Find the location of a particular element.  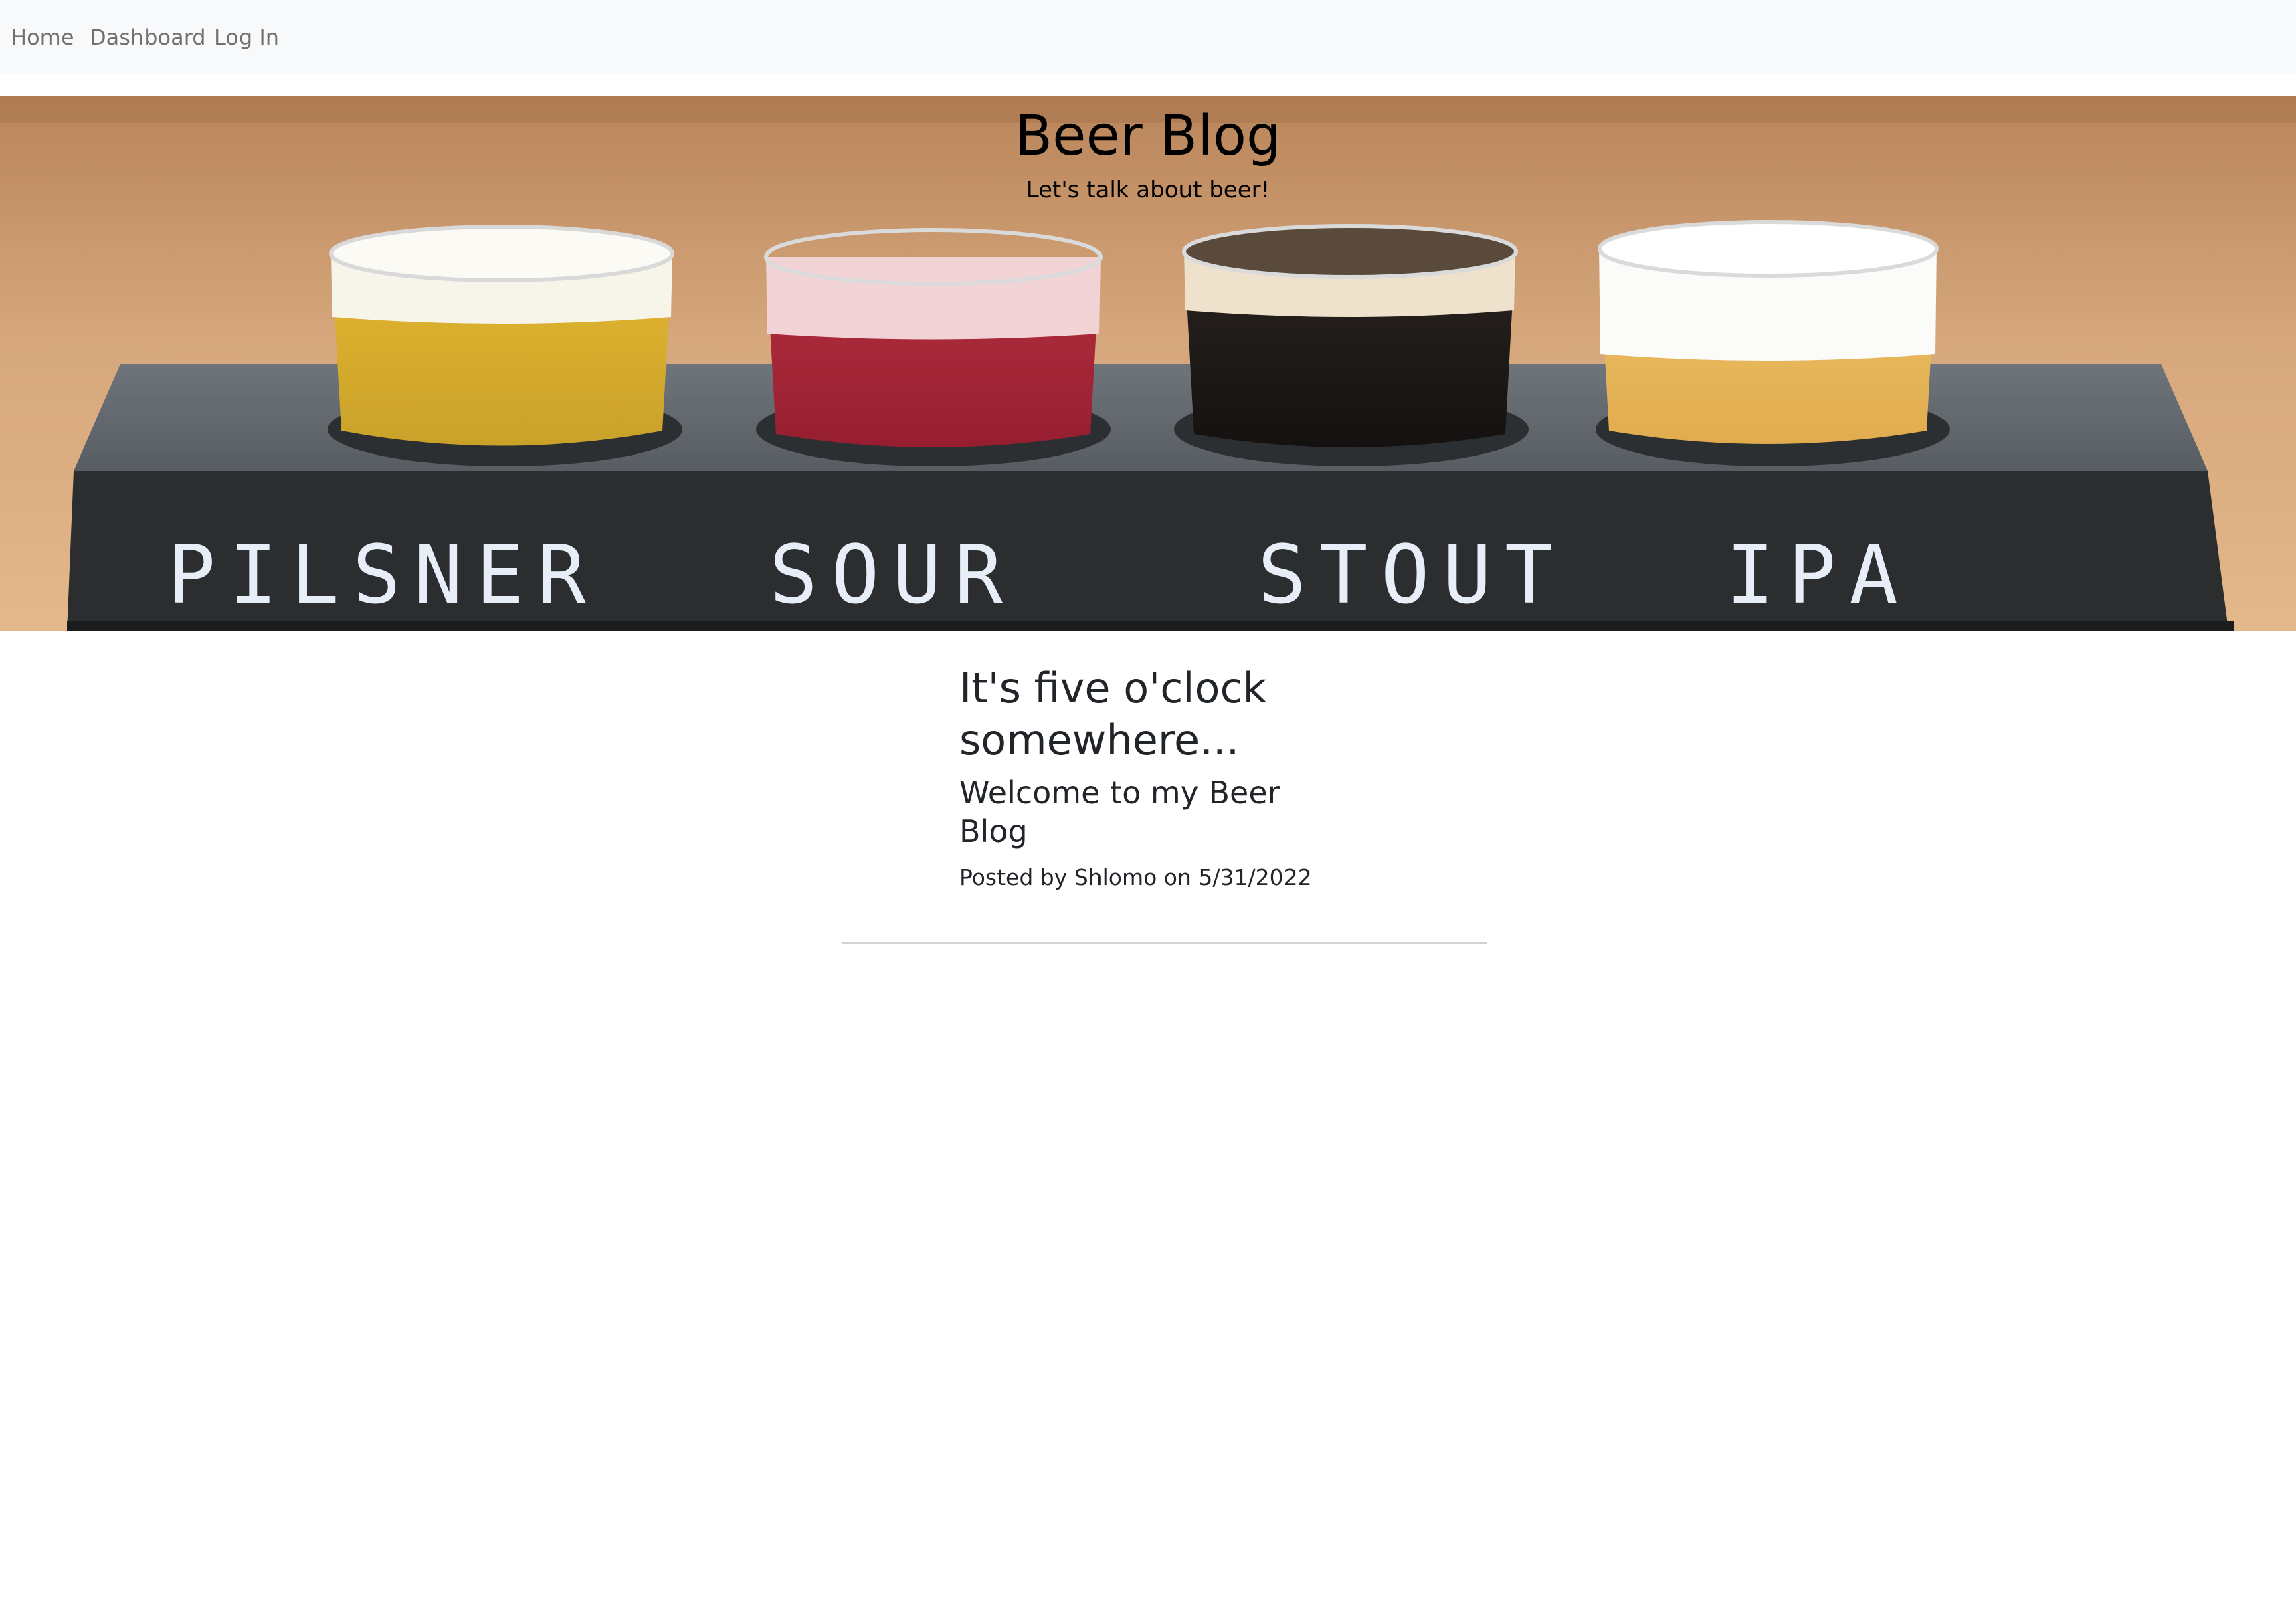

chalk-label-sour: SOUR is located at coordinates (892, 575).